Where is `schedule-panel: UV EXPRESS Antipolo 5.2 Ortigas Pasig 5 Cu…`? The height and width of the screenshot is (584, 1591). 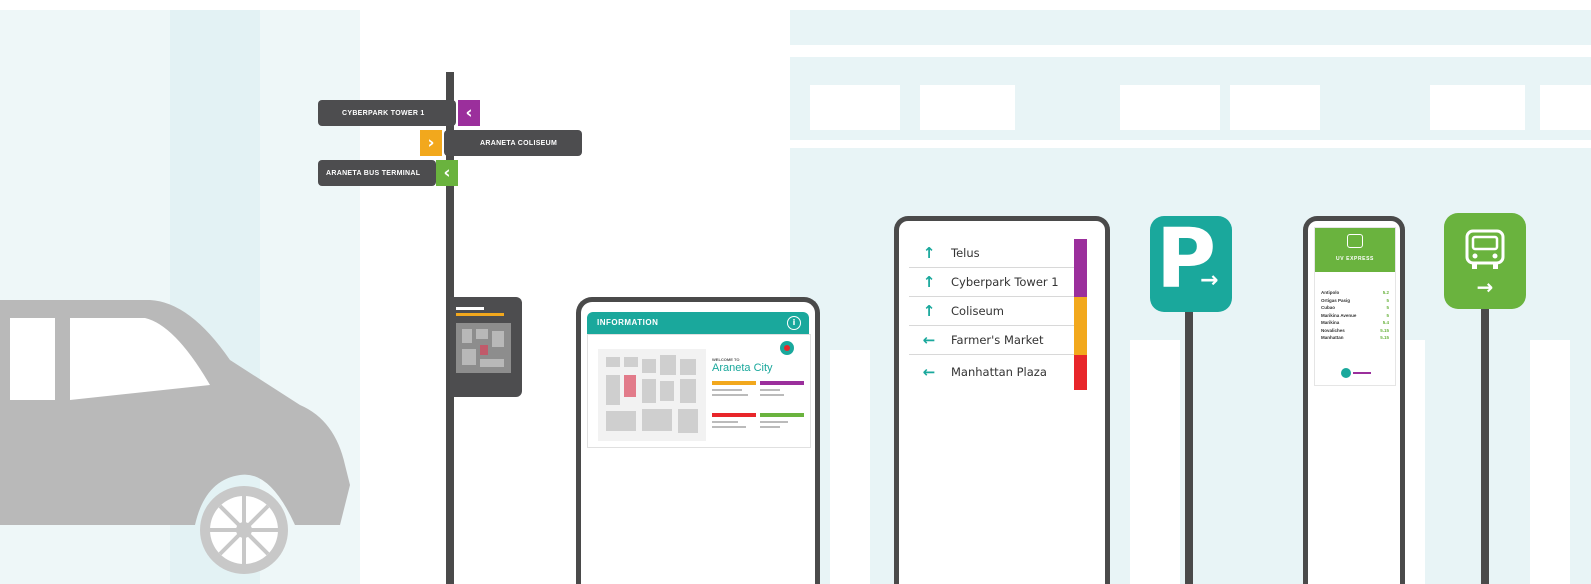
schedule-panel: UV EXPRESS Antipolo 5.2 Ortigas Pasig 5 Cu… is located at coordinates (1355, 306).